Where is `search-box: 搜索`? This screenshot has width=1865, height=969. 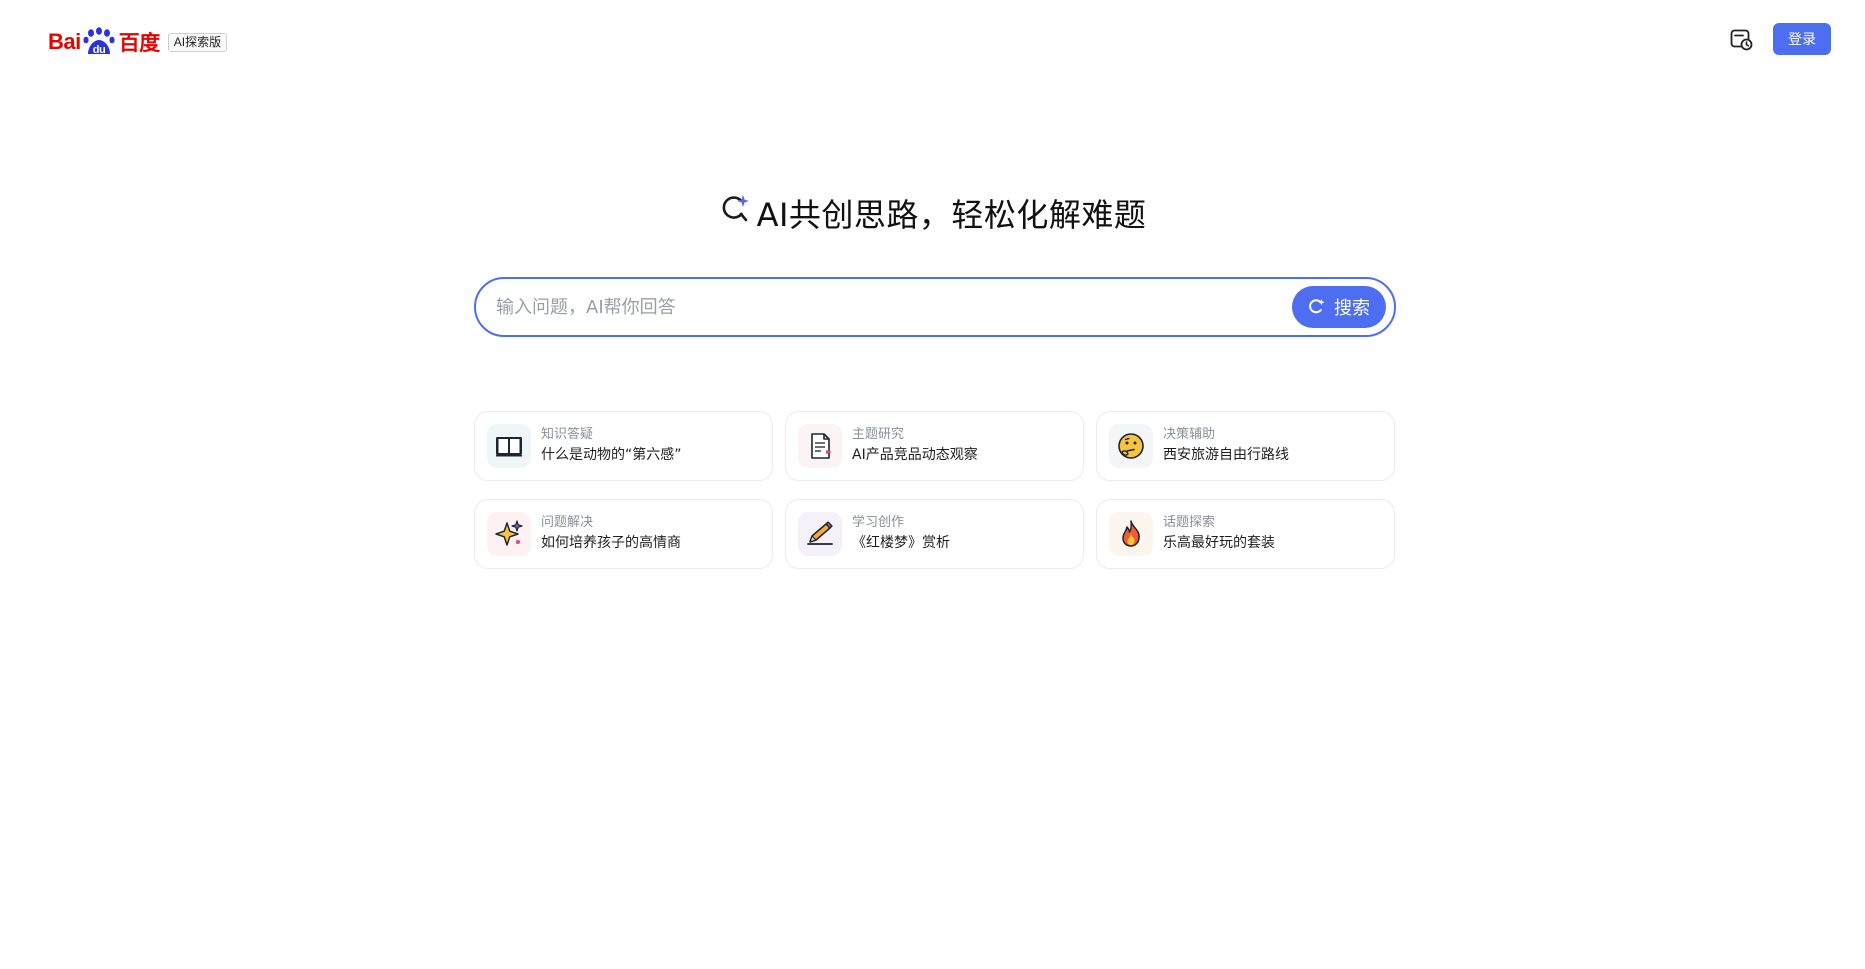 search-box: 搜索 is located at coordinates (935, 307).